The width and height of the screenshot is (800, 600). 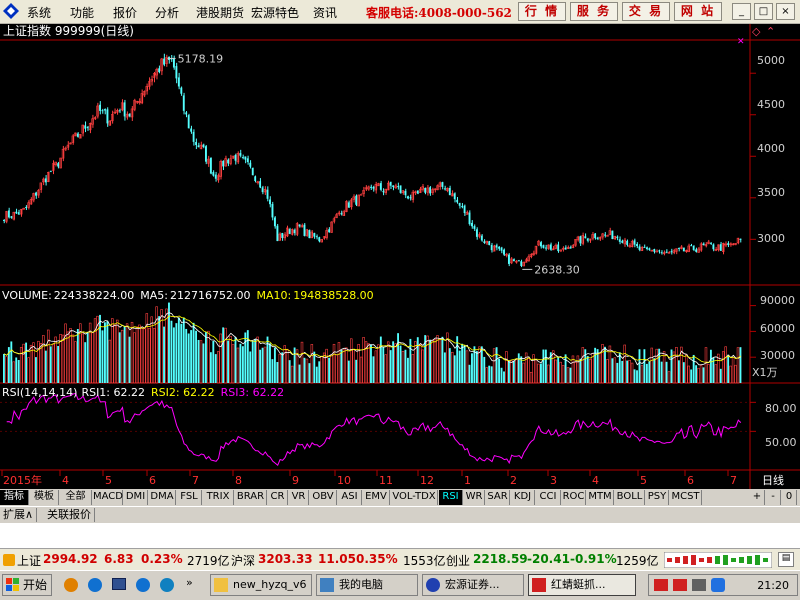 I want to click on minimize-button: _, so click(x=741, y=11).